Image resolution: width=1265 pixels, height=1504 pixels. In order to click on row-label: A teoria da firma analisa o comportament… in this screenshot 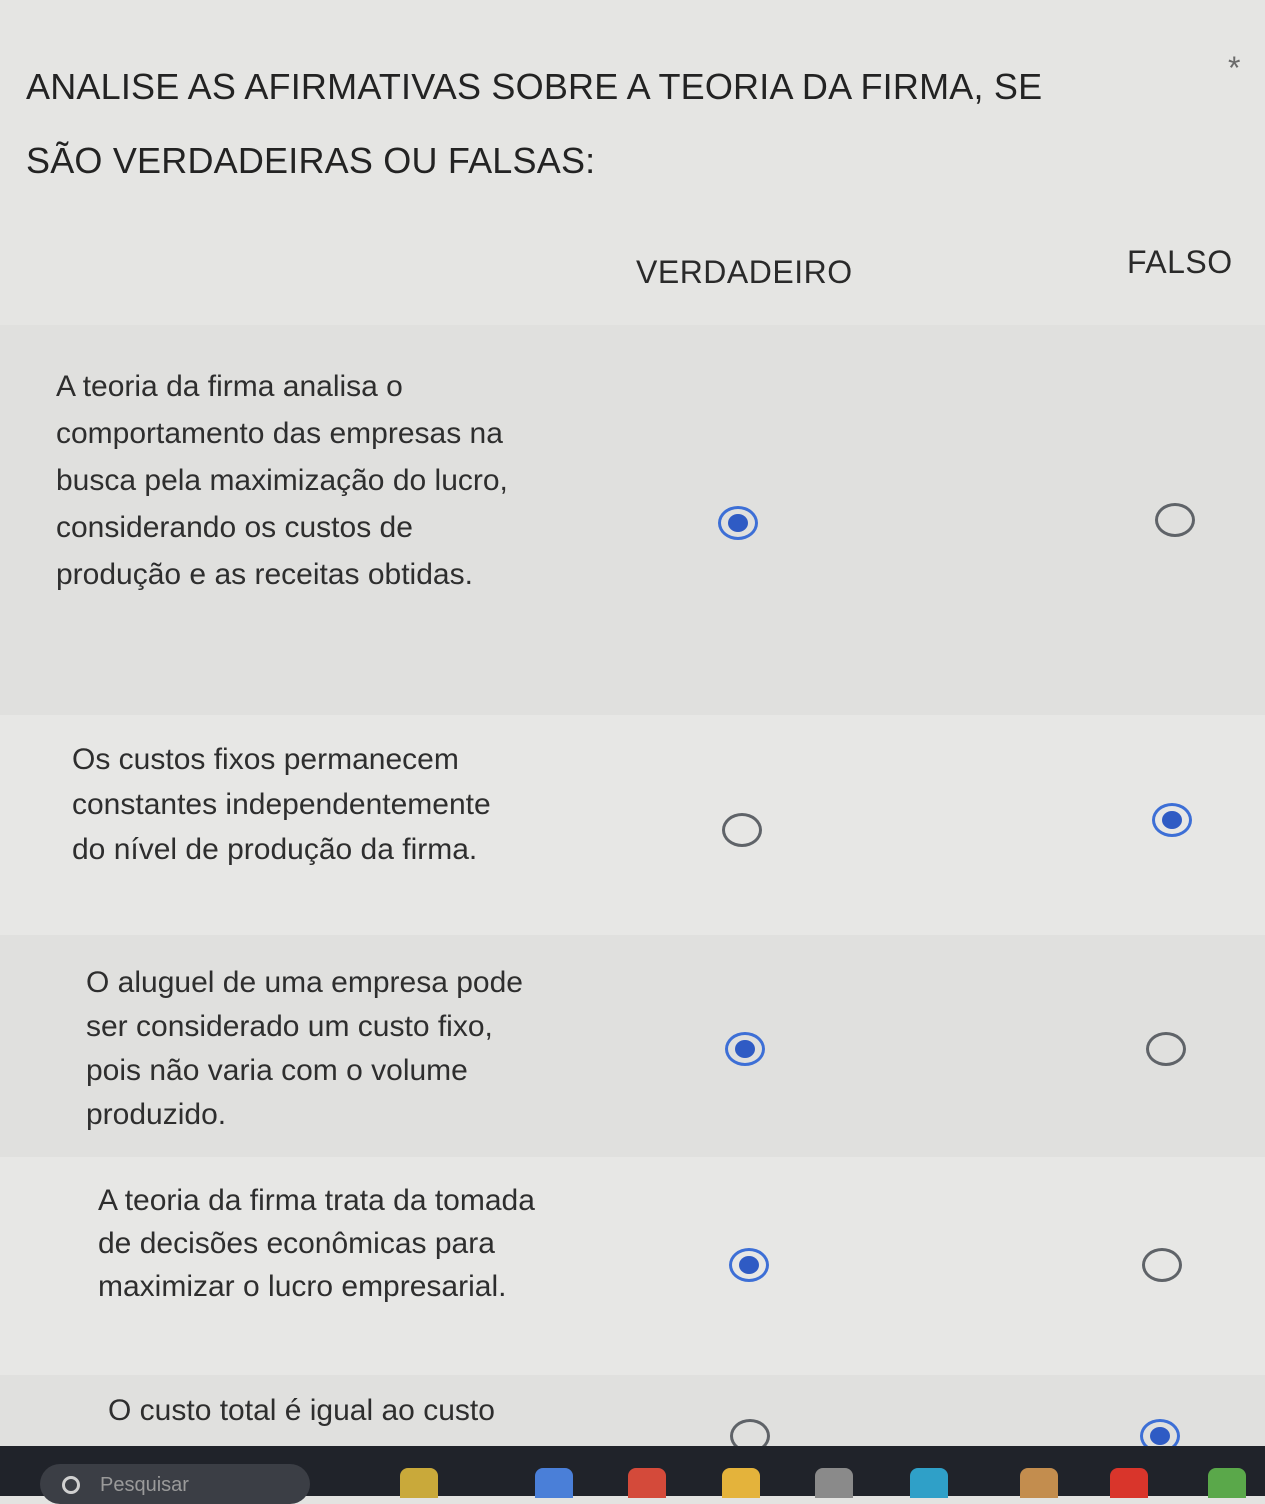, I will do `click(282, 480)`.